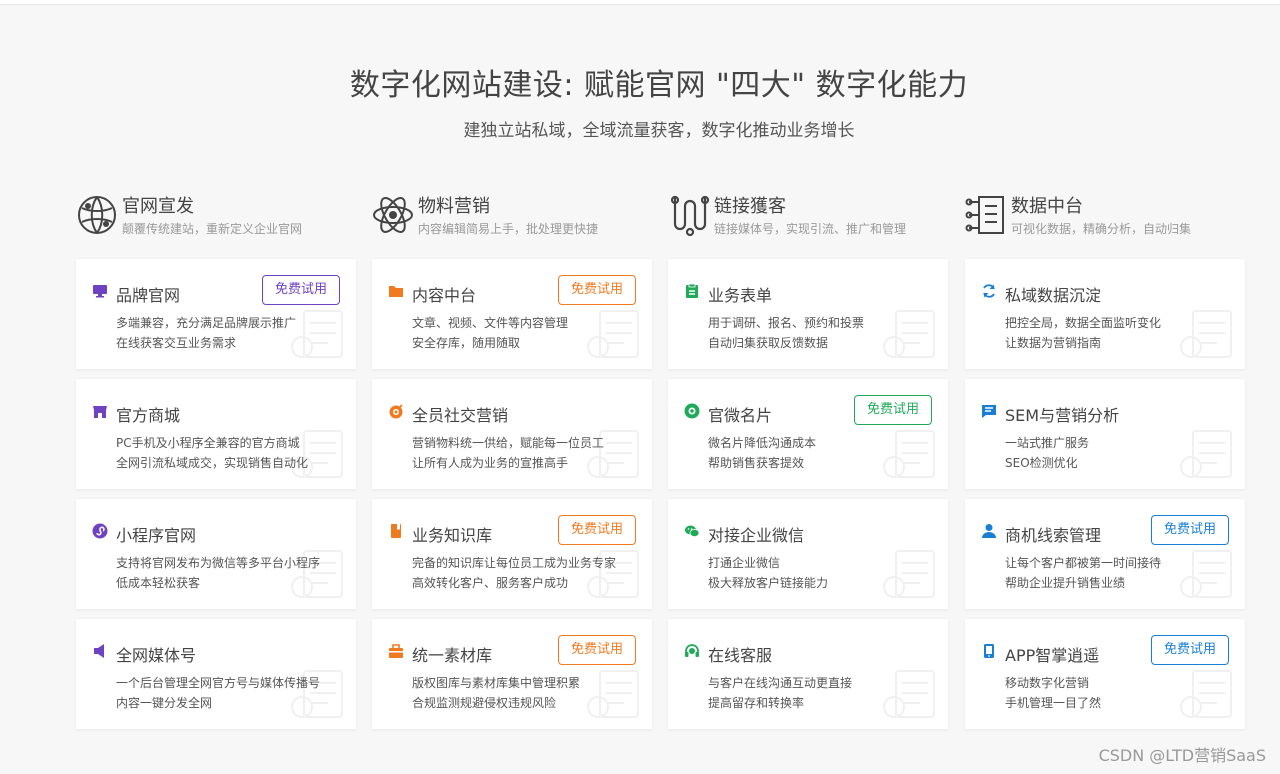  What do you see at coordinates (393, 215) in the screenshot?
I see `atom-icon` at bounding box center [393, 215].